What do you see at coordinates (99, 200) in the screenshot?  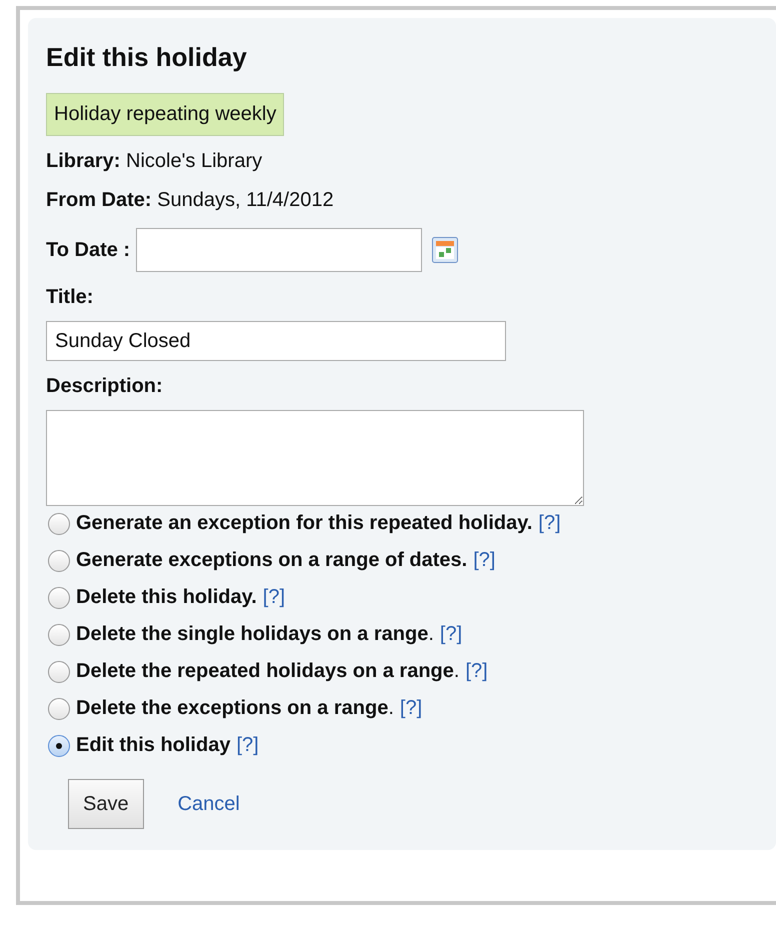 I see `field-label: From Date:` at bounding box center [99, 200].